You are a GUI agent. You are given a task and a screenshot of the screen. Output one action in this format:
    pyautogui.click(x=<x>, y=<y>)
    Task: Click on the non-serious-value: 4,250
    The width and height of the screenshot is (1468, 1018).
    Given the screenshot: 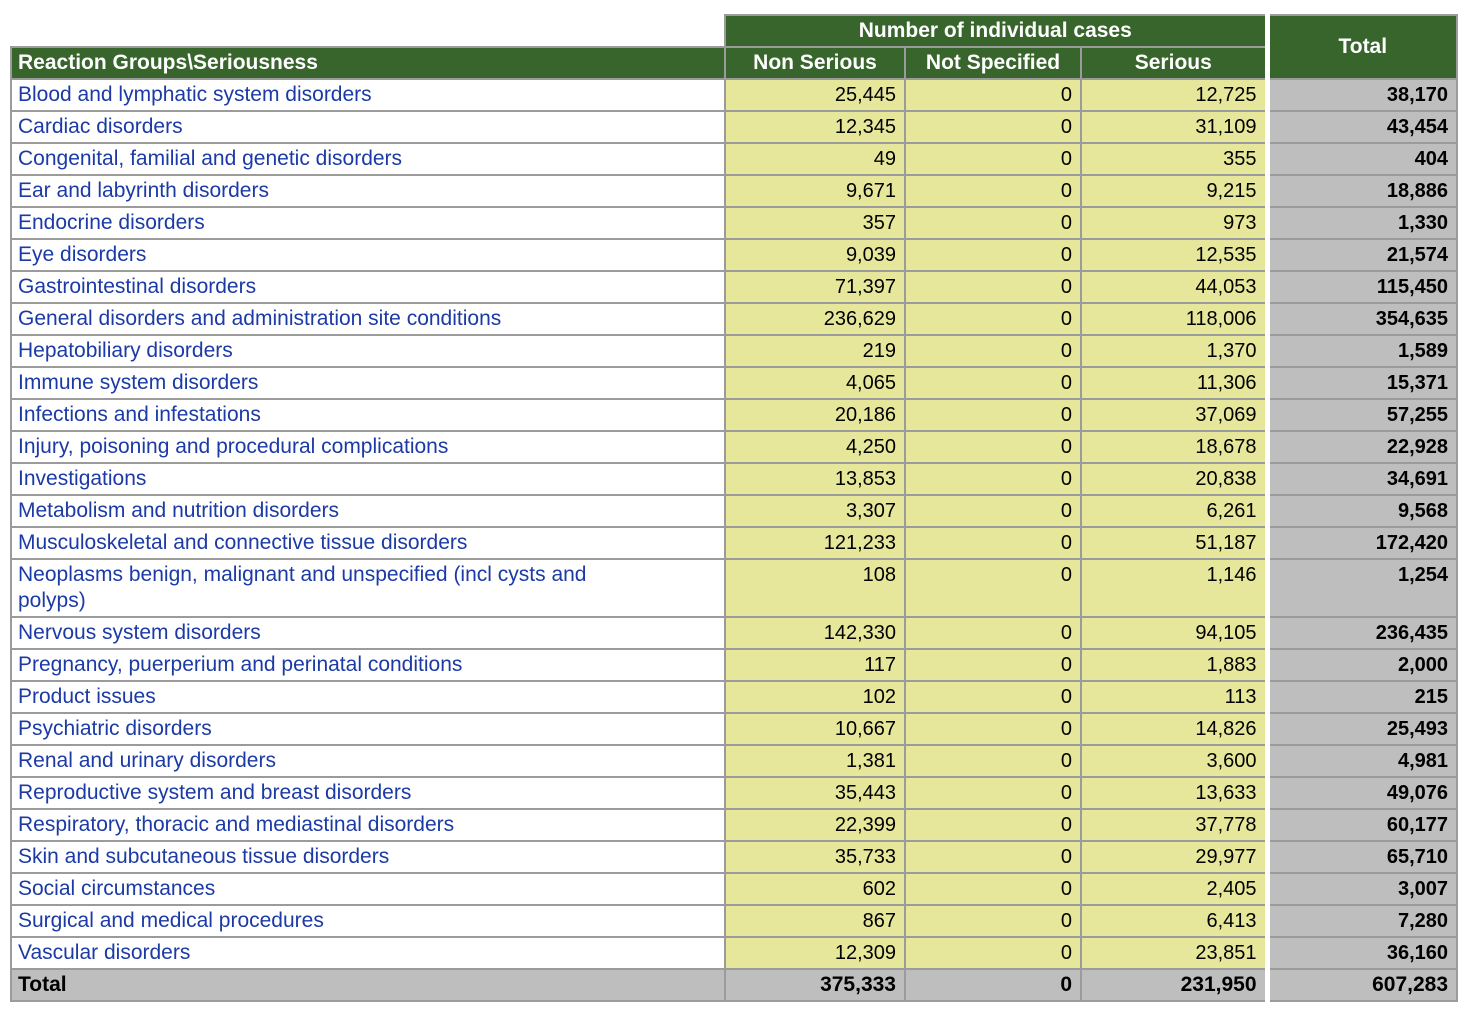 What is the action you would take?
    pyautogui.click(x=815, y=447)
    